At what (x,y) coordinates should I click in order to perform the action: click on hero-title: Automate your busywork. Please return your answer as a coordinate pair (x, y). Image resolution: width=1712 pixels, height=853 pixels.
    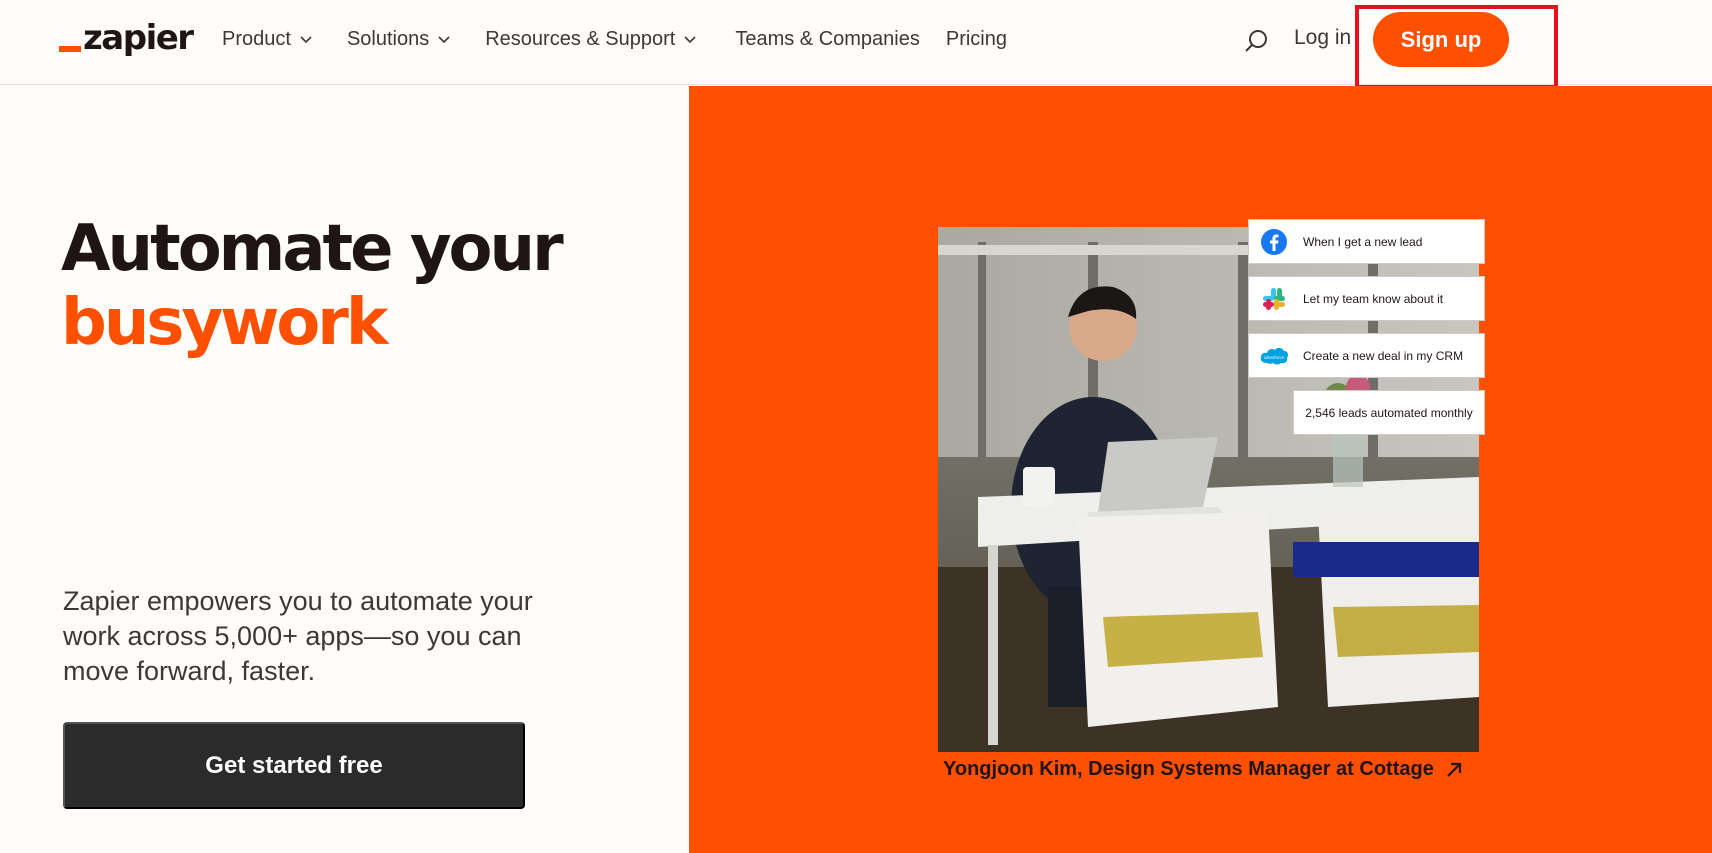
    Looking at the image, I should click on (312, 286).